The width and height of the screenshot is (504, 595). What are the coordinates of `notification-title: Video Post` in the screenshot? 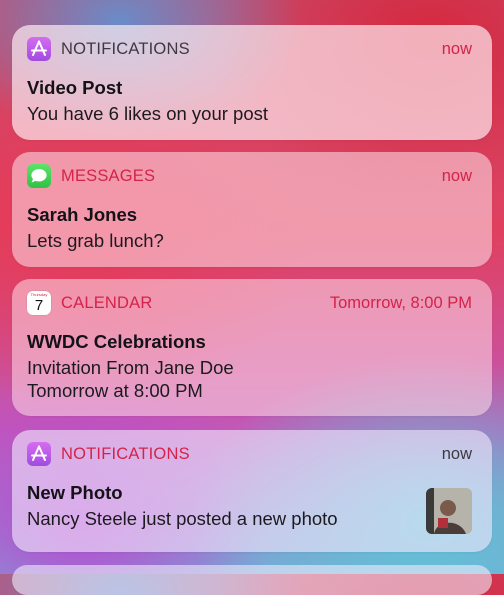 It's located at (75, 87).